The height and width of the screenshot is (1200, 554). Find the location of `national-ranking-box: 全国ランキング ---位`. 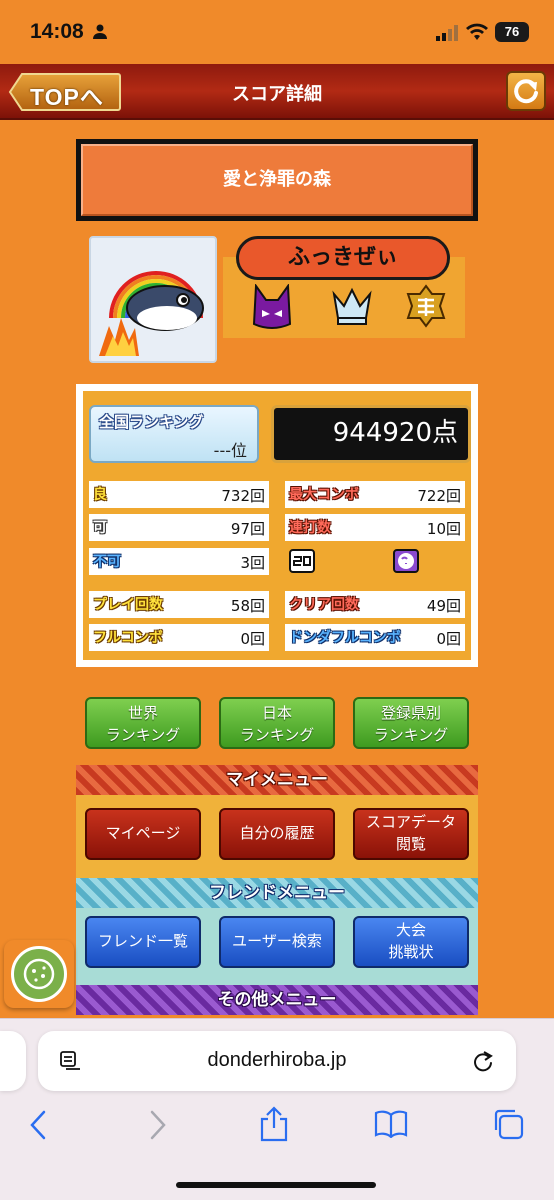

national-ranking-box: 全国ランキング ---位 is located at coordinates (174, 434).